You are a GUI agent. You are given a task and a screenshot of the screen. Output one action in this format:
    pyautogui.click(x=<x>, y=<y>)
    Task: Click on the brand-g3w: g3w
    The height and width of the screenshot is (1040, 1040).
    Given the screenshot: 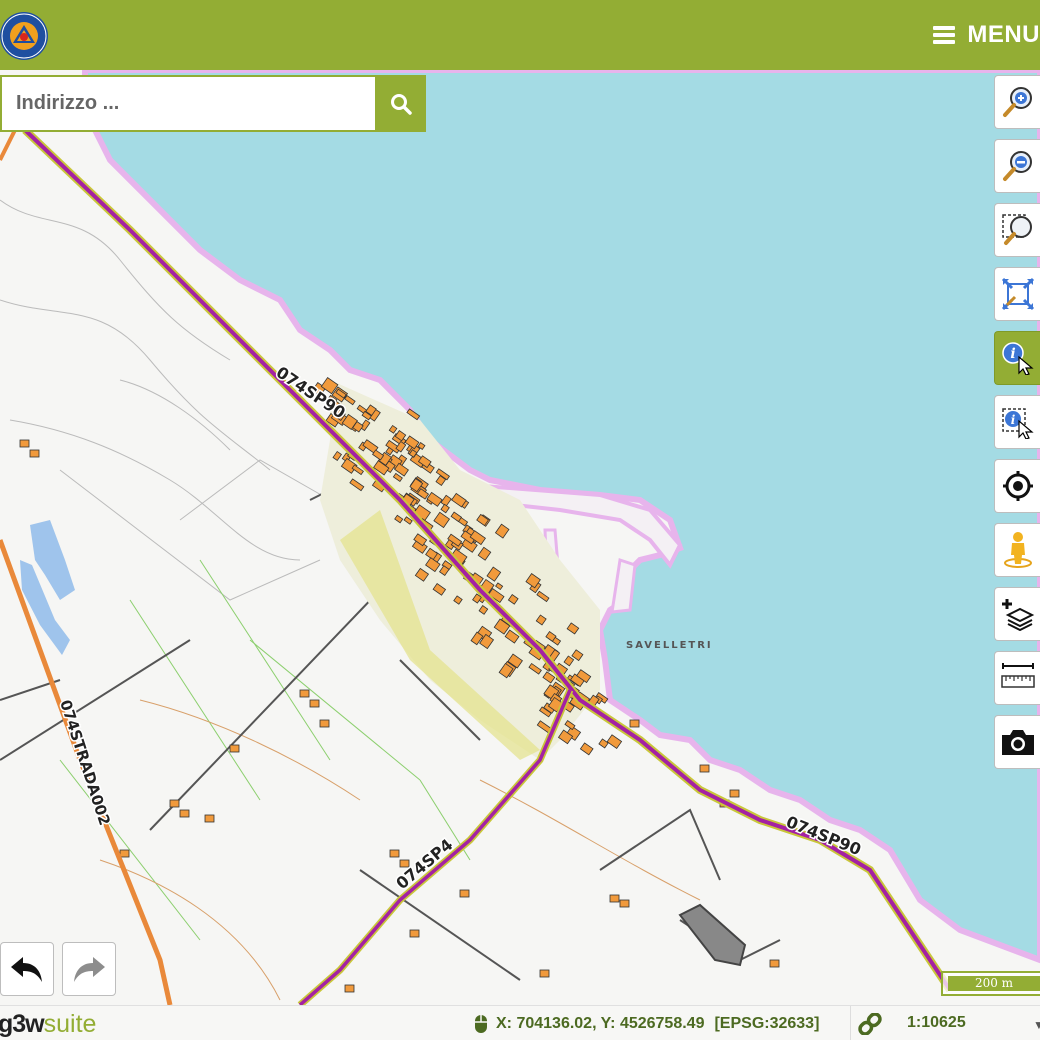 What is the action you would take?
    pyautogui.click(x=22, y=1024)
    